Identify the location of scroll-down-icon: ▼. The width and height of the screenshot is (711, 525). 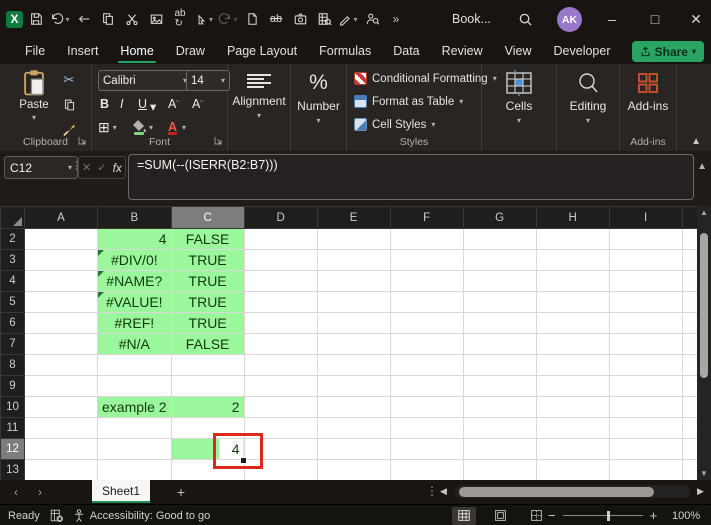
(704, 473).